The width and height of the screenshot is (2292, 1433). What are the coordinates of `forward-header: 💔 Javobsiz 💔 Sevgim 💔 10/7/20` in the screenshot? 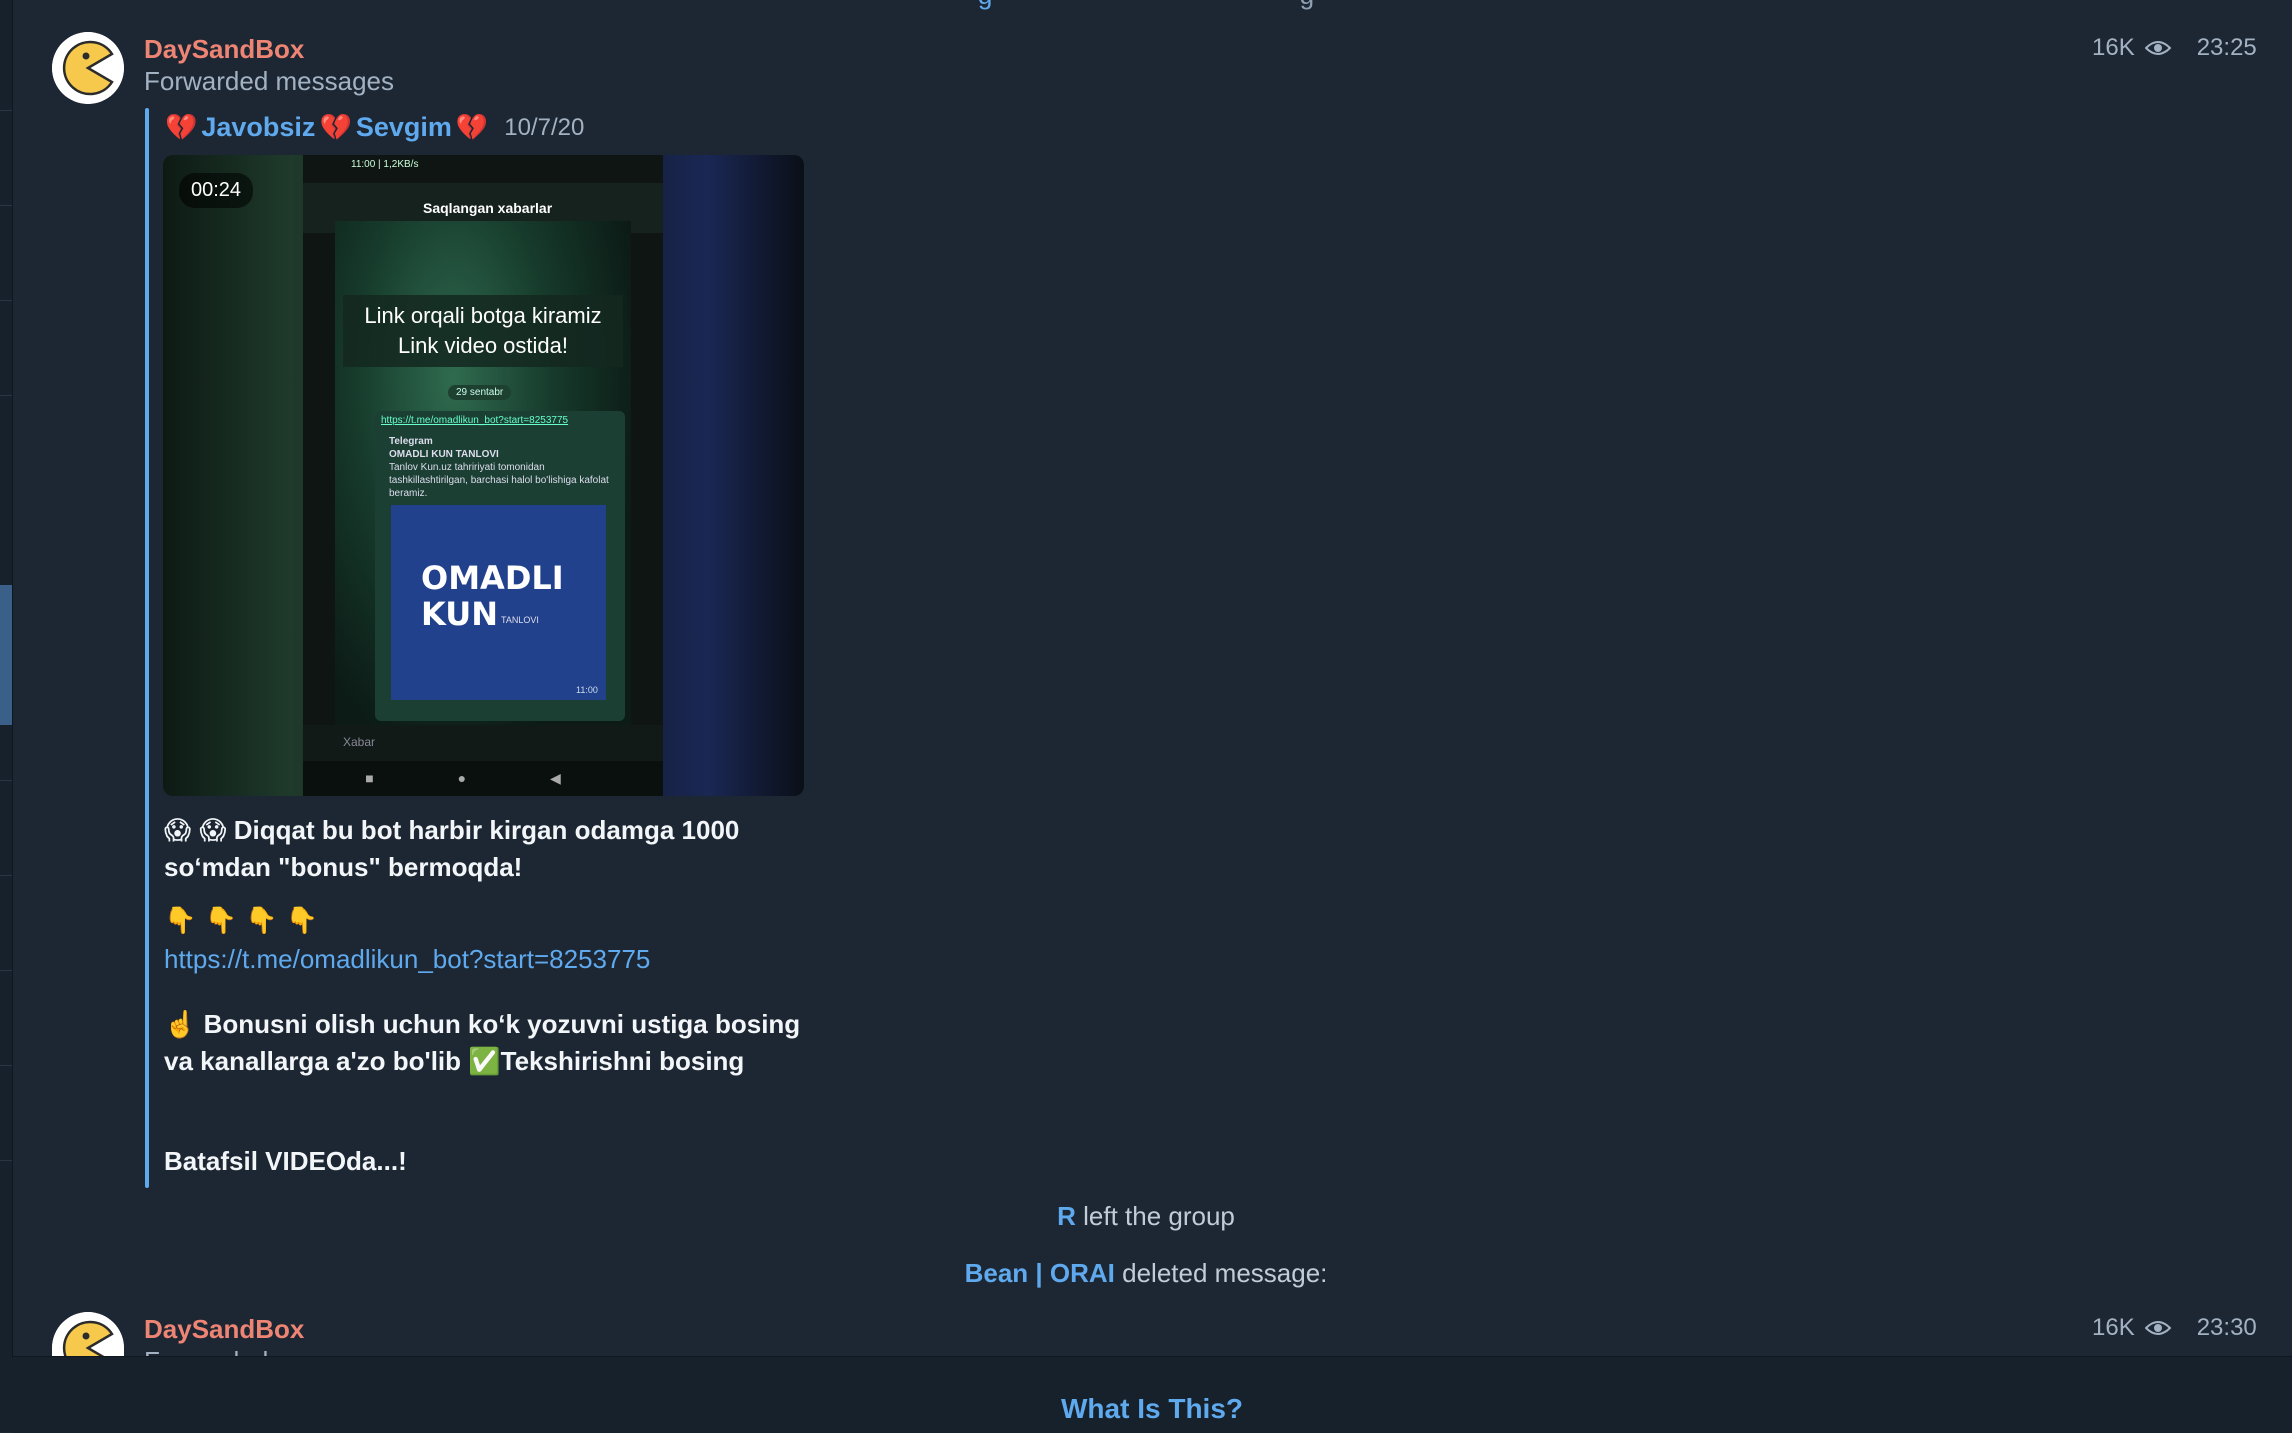 It's located at (374, 127).